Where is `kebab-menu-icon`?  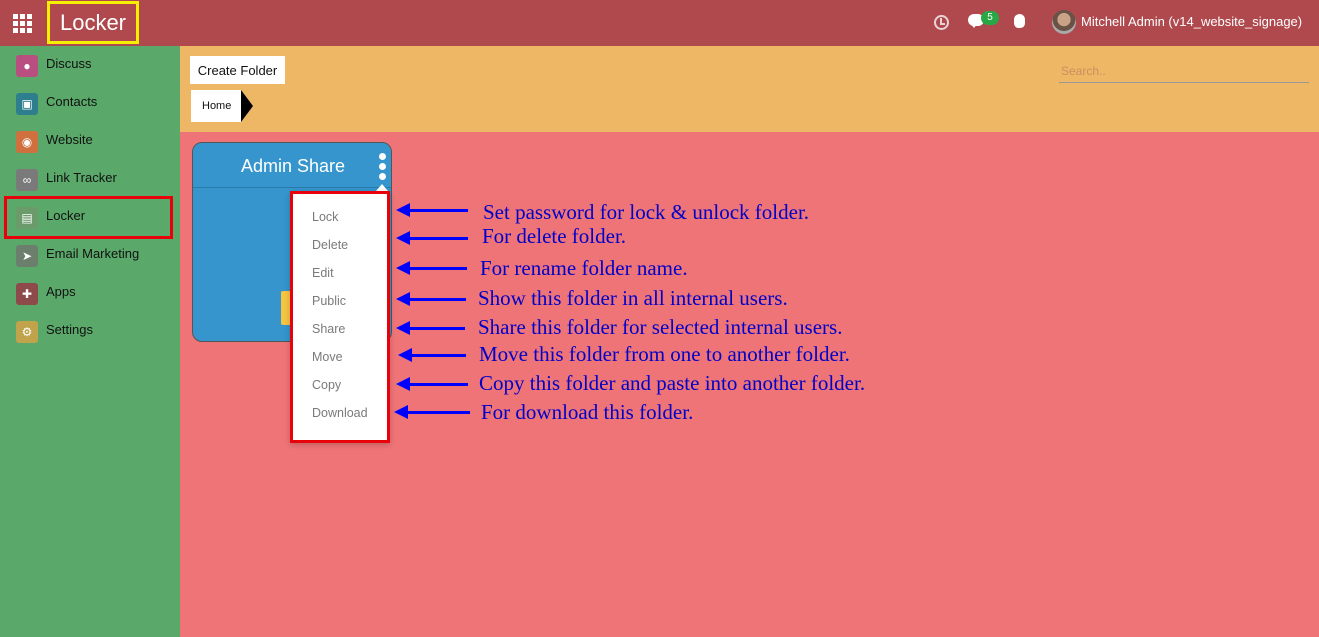
kebab-menu-icon is located at coordinates (383, 168).